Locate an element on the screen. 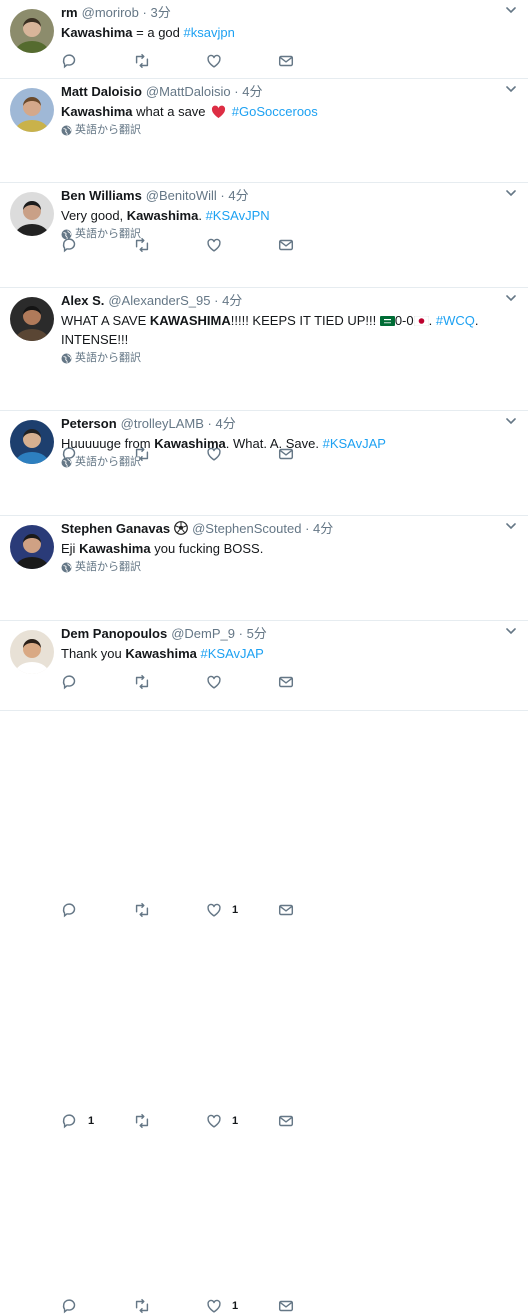 The height and width of the screenshot is (1315, 528). heart-icon is located at coordinates (214, 1306).